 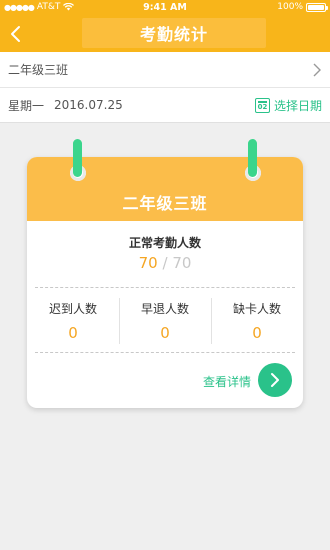 What do you see at coordinates (165, 8) in the screenshot?
I see `status-bar: ●●●●● AT&T 9:41 AM 100%` at bounding box center [165, 8].